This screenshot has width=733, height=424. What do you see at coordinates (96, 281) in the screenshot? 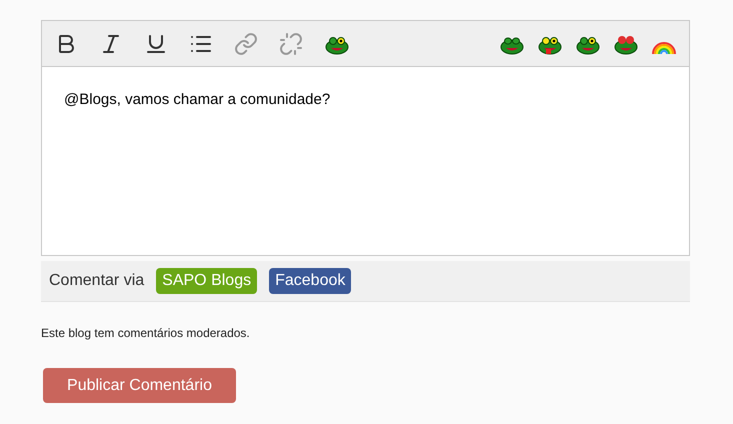
I see `comment-via-label: Comentar via` at bounding box center [96, 281].